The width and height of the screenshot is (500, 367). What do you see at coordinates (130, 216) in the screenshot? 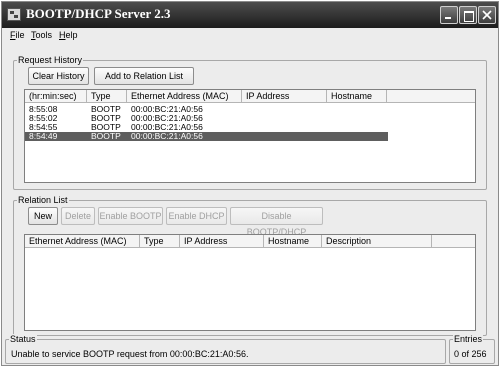
I see `enable-bootp-button: Enable BOOTP` at bounding box center [130, 216].